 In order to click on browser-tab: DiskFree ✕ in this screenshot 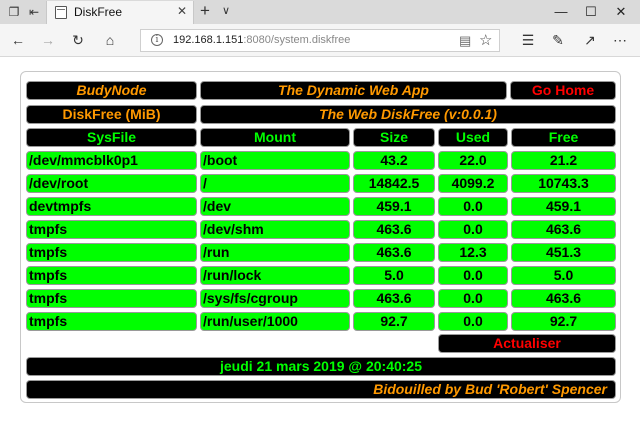, I will do `click(120, 12)`.